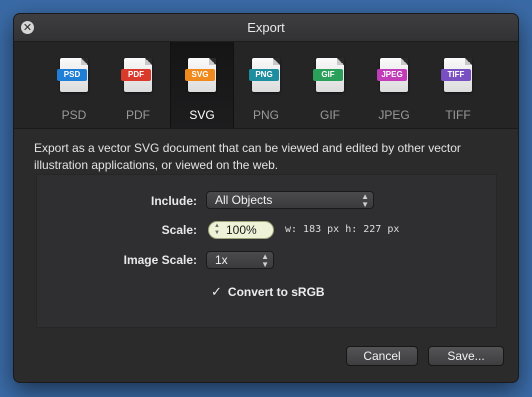 This screenshot has width=532, height=397. Describe the element at coordinates (160, 260) in the screenshot. I see `image-scale-label: Image Scale:` at that location.